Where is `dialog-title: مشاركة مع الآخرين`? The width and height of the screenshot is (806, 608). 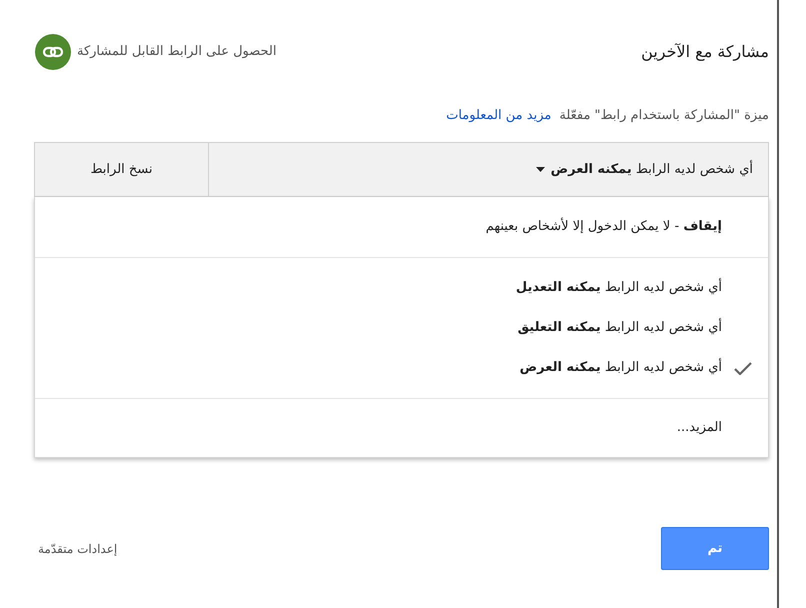
dialog-title: مشاركة مع الآخرين is located at coordinates (705, 52).